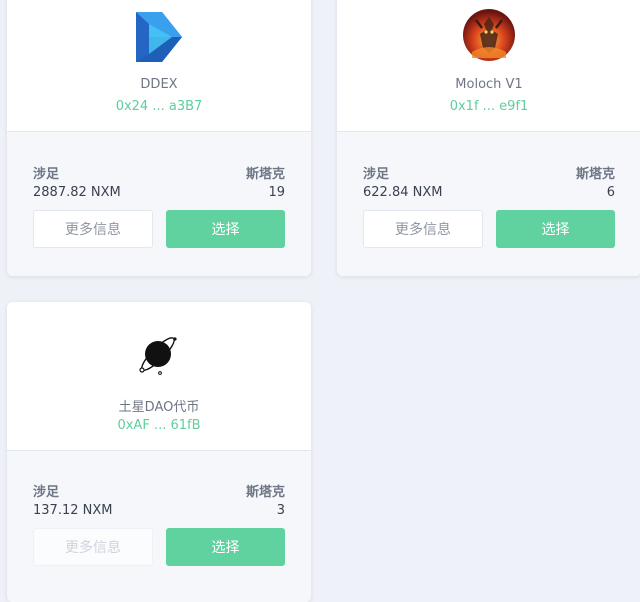 Image resolution: width=640 pixels, height=602 pixels. I want to click on card-footer: 涉足 斯塔克 137.12 NXM 3 更多信息 选择, so click(159, 526).